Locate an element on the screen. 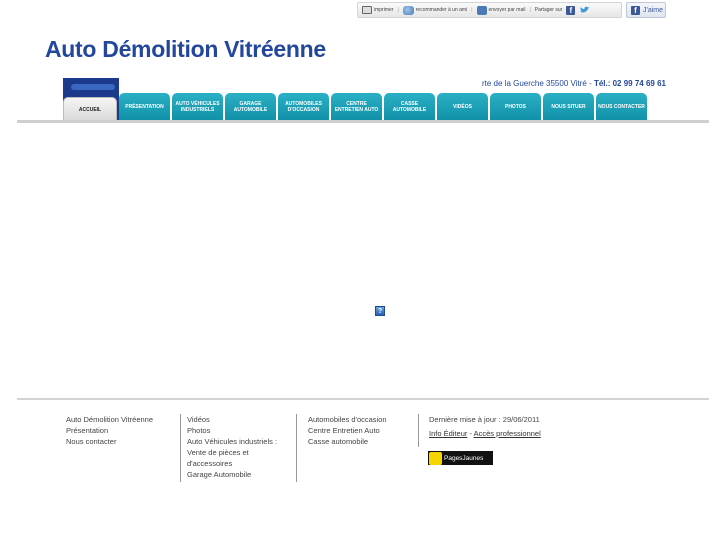  footer-link: d'accessoires is located at coordinates (232, 463).